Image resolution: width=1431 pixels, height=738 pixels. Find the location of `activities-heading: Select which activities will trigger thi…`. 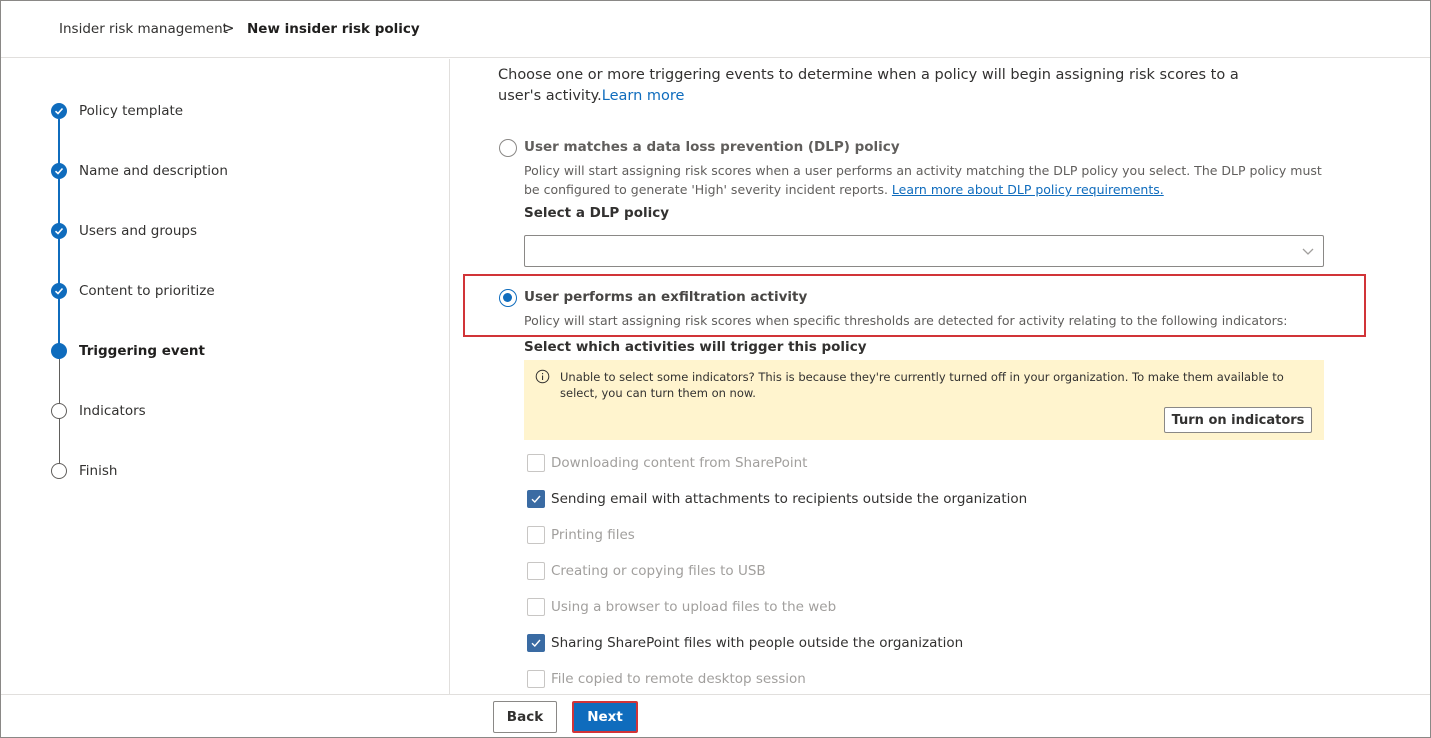

activities-heading: Select which activities will trigger thi… is located at coordinates (695, 347).